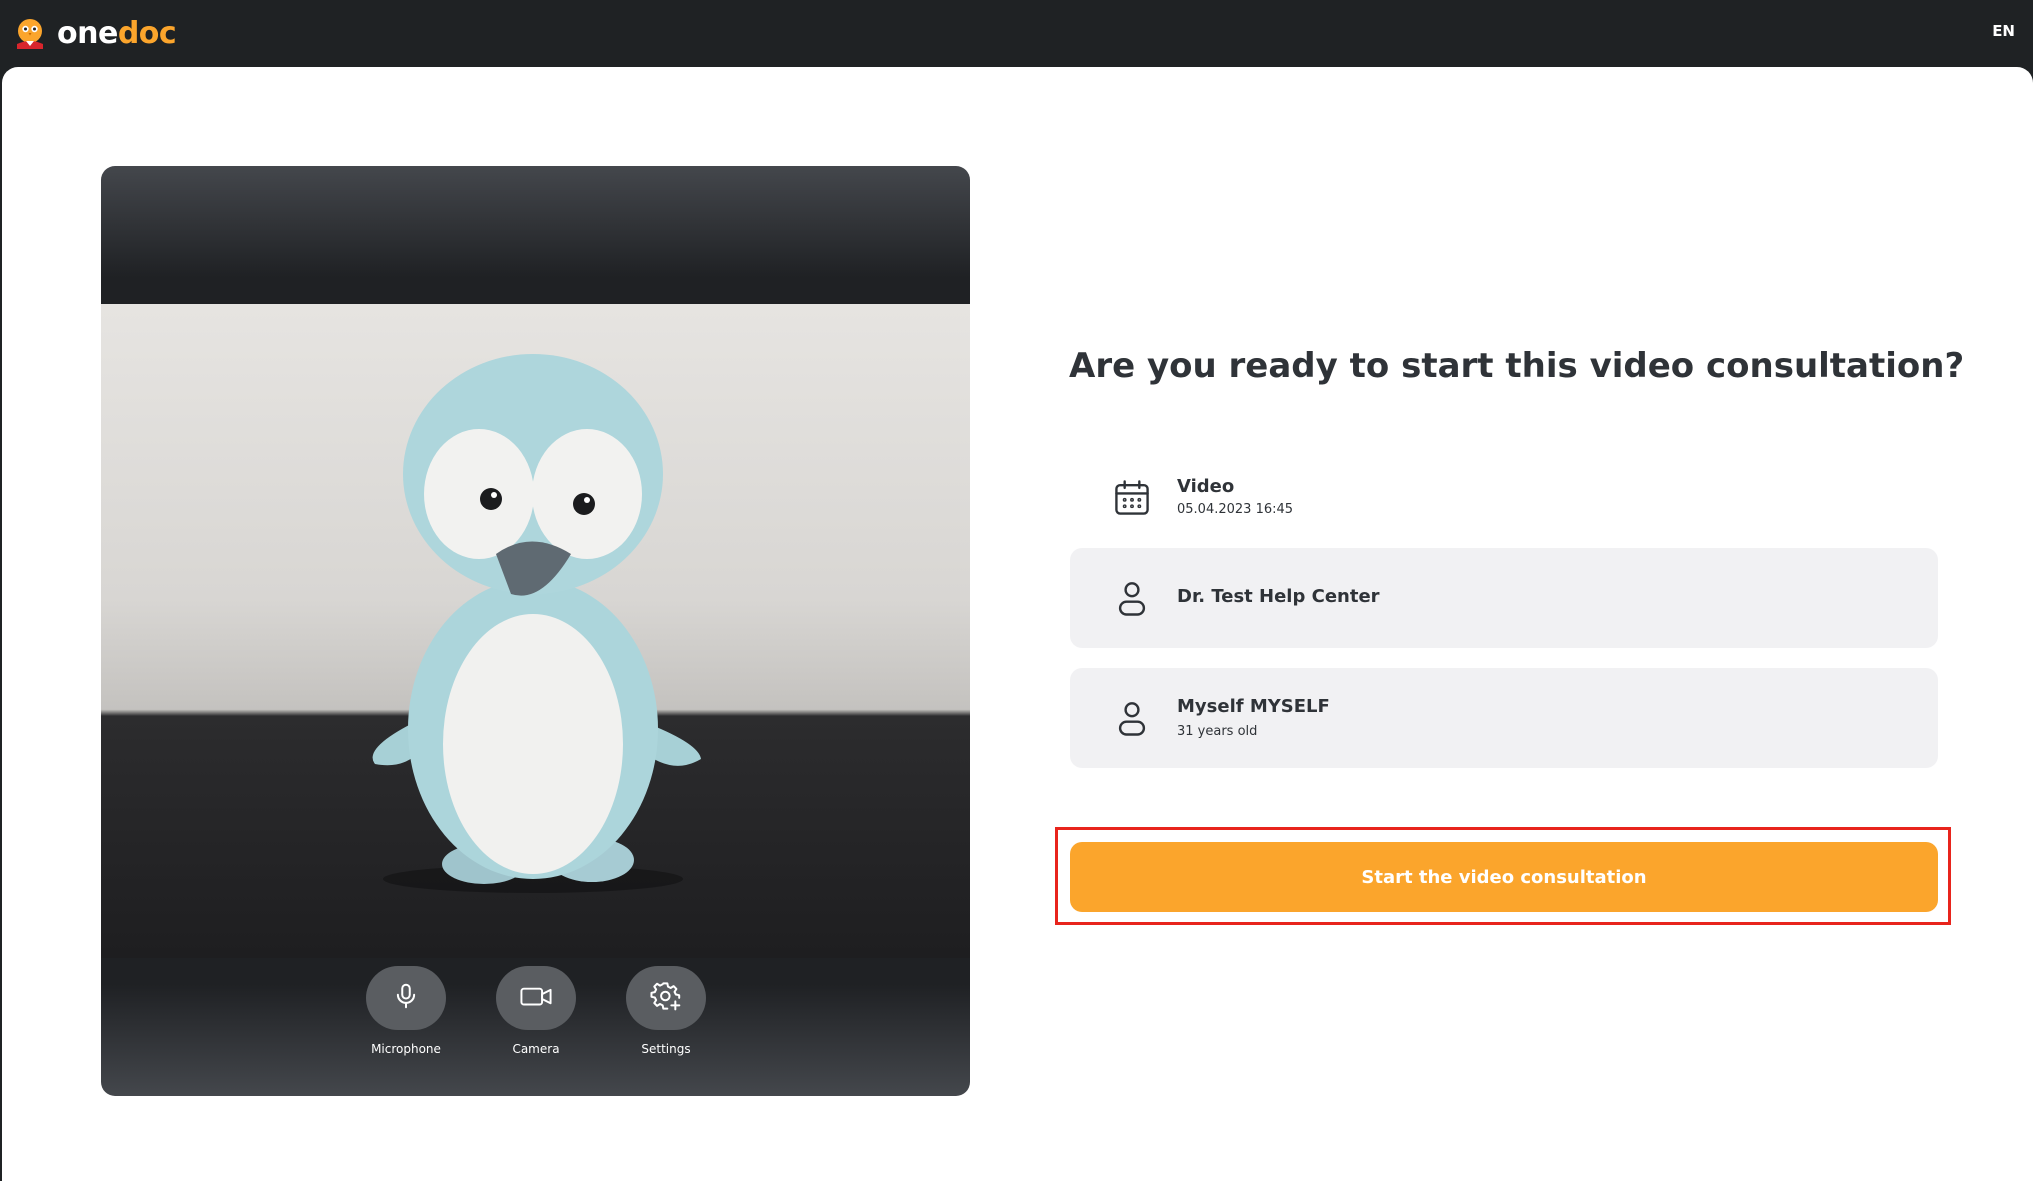  What do you see at coordinates (1504, 598) in the screenshot?
I see `doctor-info: Dr. Test Help Center` at bounding box center [1504, 598].